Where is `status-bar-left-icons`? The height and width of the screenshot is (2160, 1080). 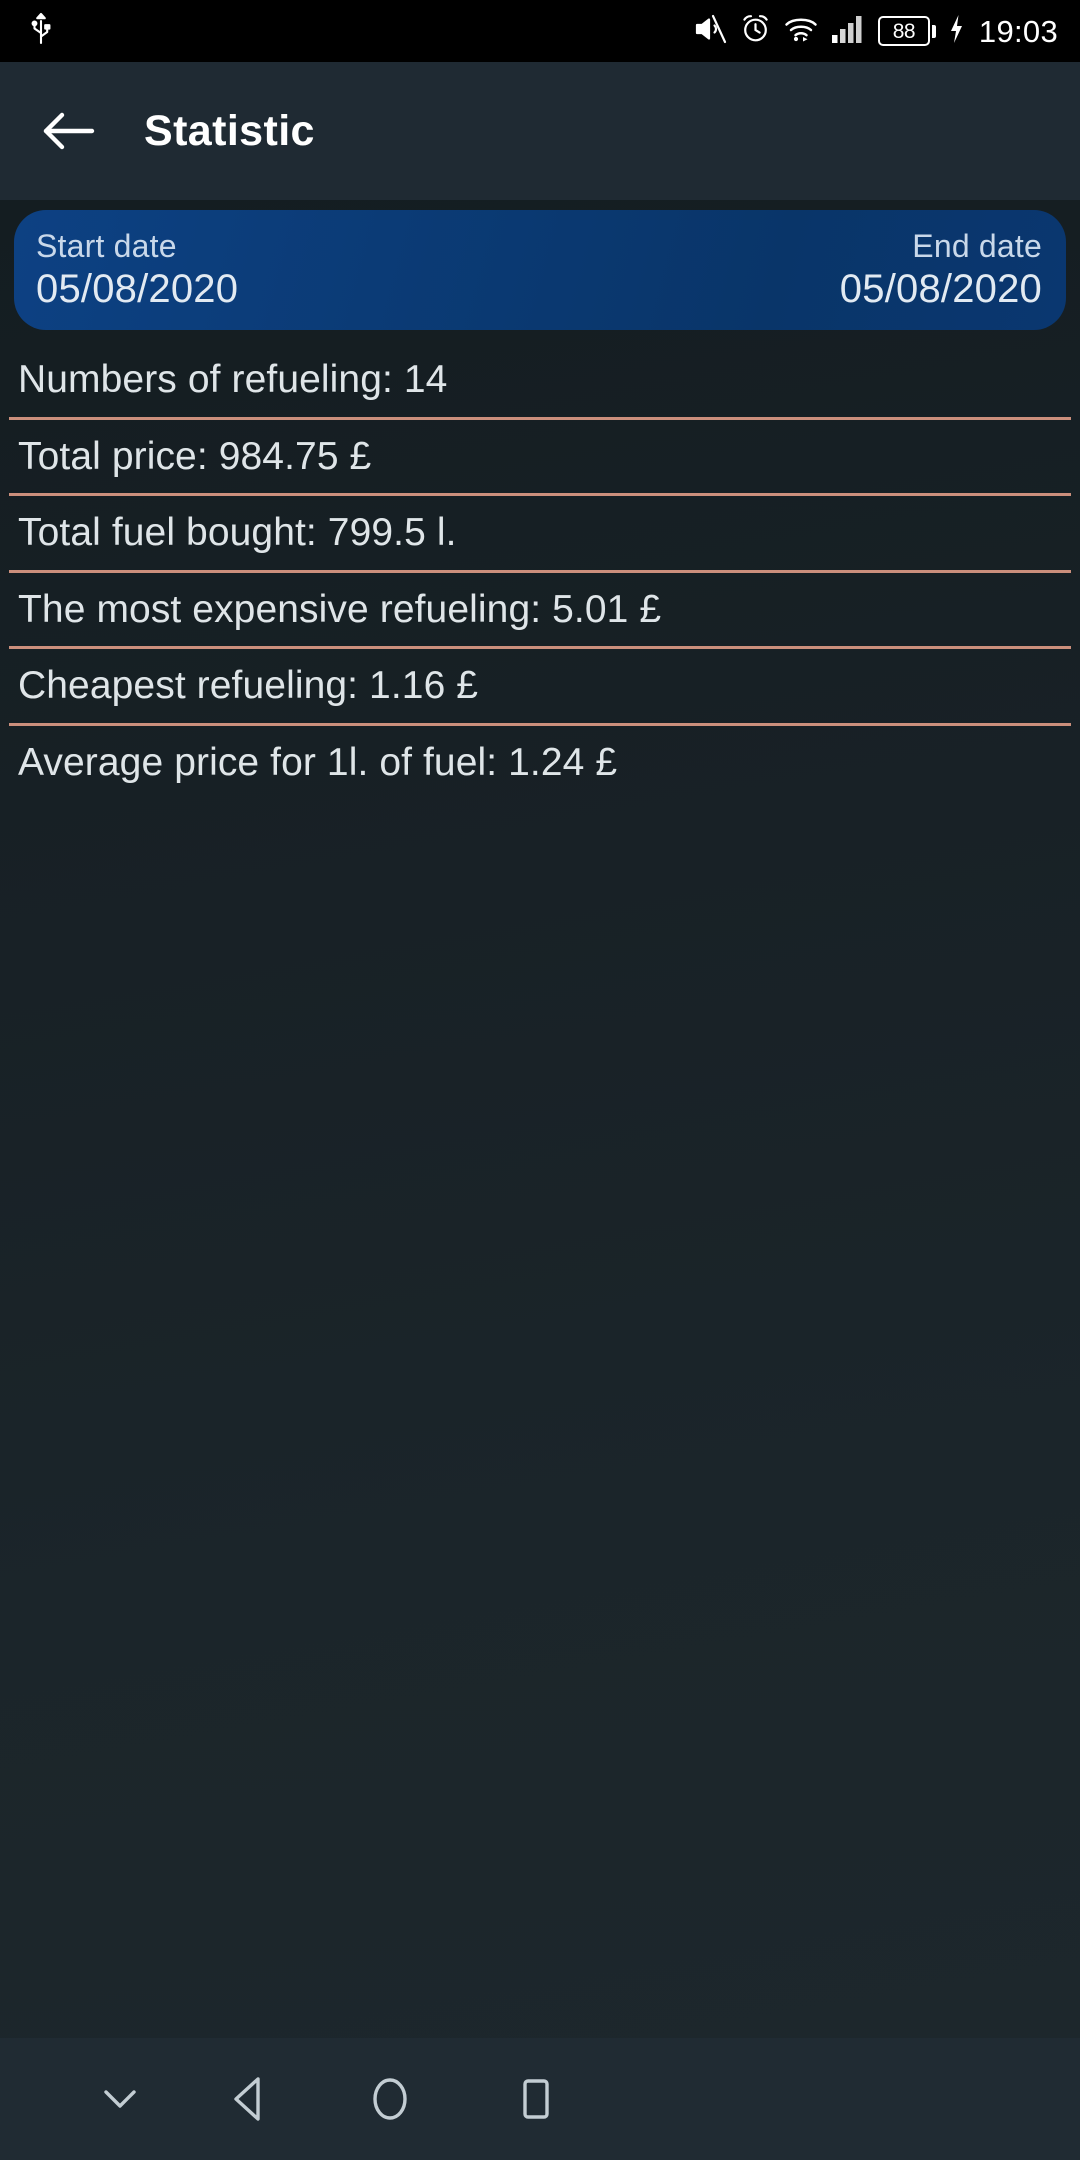 status-bar-left-icons is located at coordinates (41, 31).